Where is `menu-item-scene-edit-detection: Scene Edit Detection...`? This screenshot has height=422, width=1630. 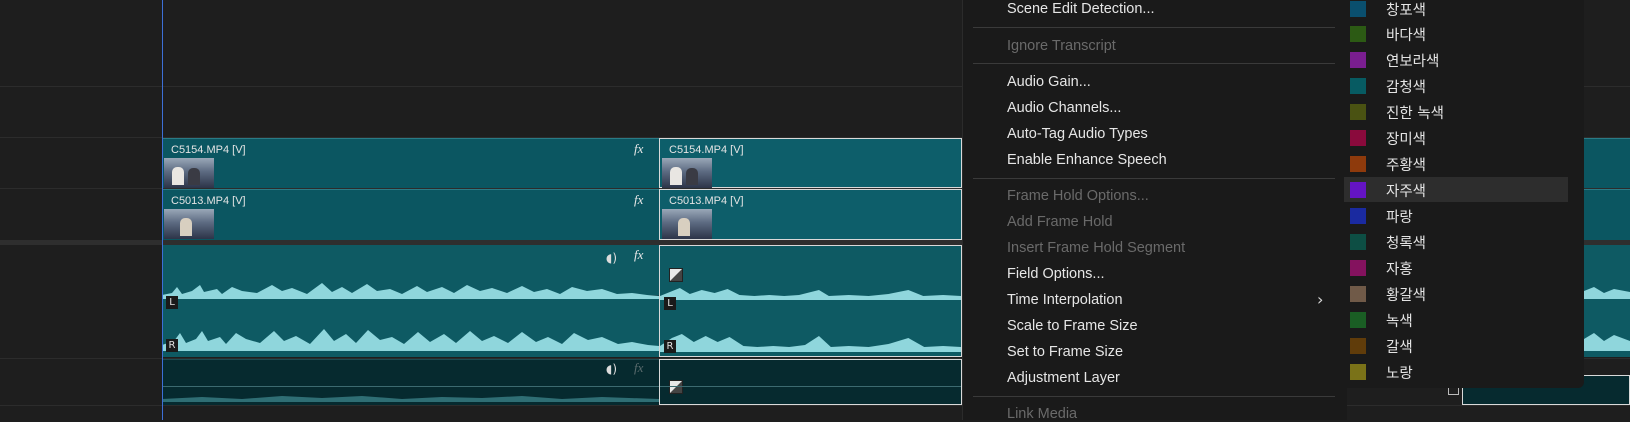 menu-item-scene-edit-detection: Scene Edit Detection... is located at coordinates (1081, 9).